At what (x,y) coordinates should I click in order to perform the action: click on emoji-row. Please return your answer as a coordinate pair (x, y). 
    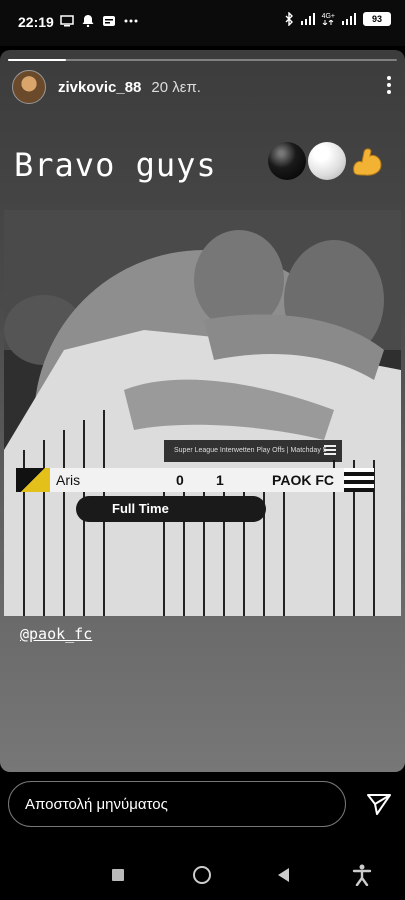
    Looking at the image, I should click on (327, 161).